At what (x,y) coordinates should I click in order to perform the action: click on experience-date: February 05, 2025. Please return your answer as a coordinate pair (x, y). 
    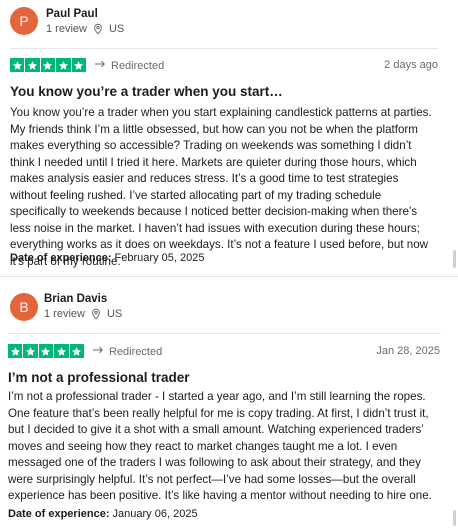
    Looking at the image, I should click on (159, 258).